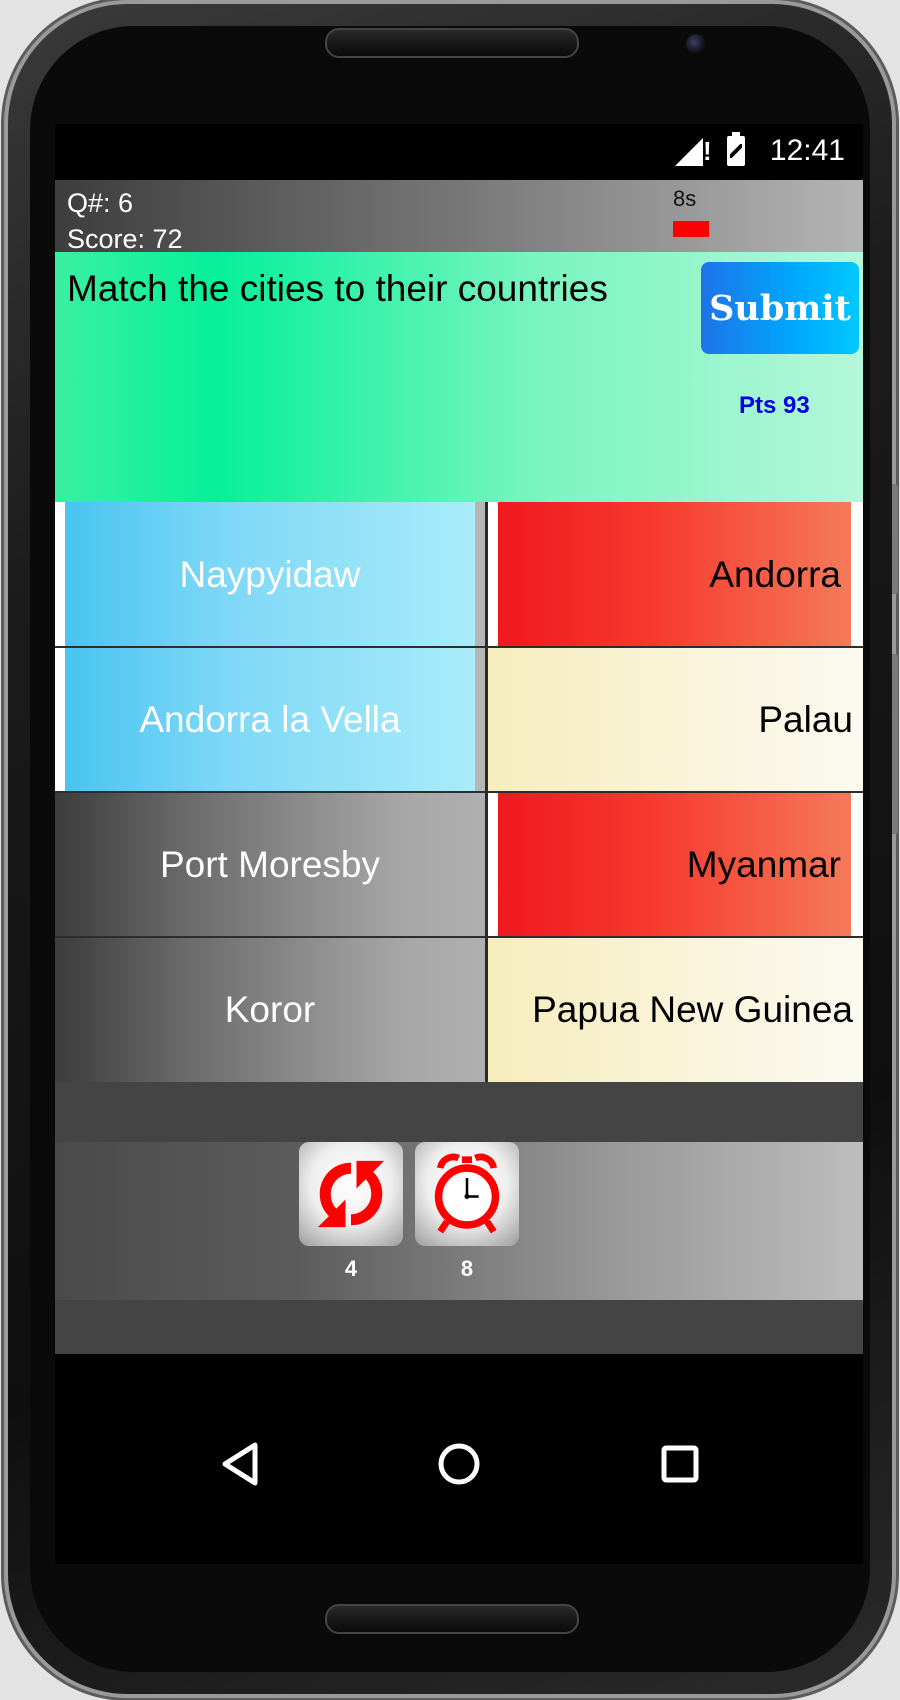 The image size is (900, 1700). What do you see at coordinates (807, 150) in the screenshot?
I see `status-time: 12:41` at bounding box center [807, 150].